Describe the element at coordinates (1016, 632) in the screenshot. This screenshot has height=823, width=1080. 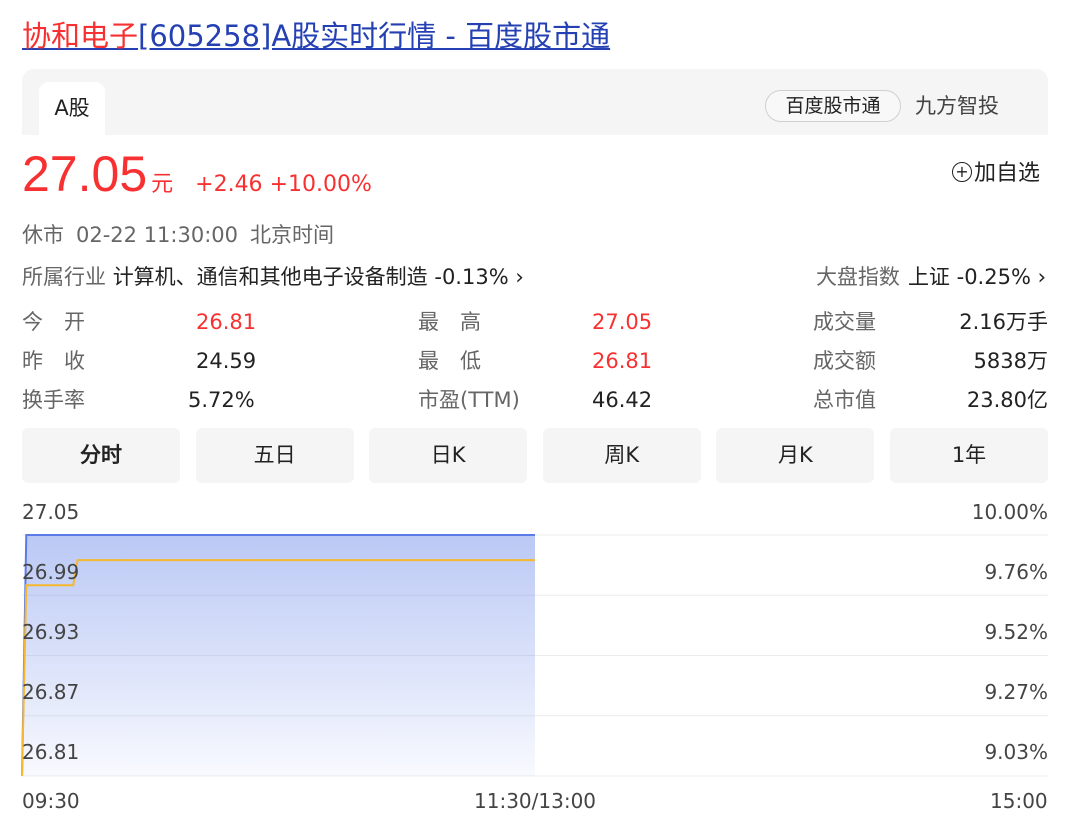
I see `y-right-tick: 9.52%` at that location.